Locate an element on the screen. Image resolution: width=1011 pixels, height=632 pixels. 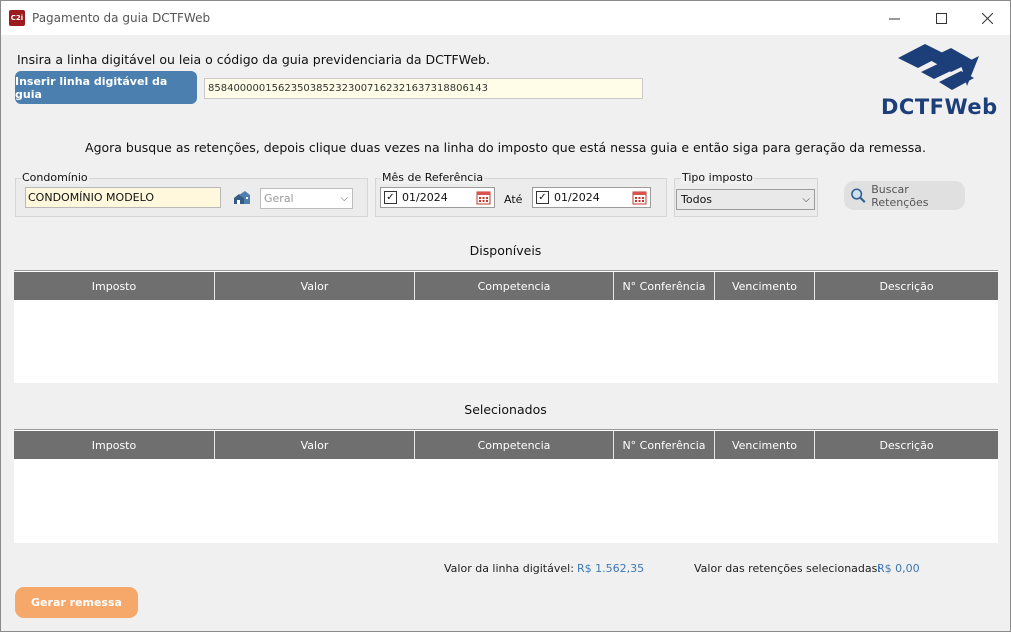
disponiveis-title: Disponíveis is located at coordinates (505, 250).